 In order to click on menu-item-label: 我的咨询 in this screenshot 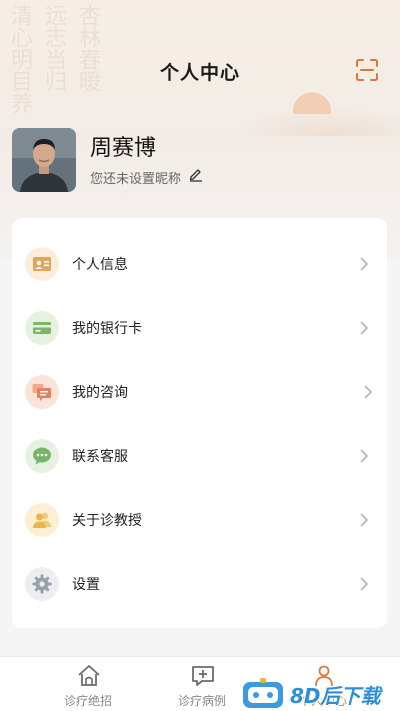, I will do `click(100, 393)`.